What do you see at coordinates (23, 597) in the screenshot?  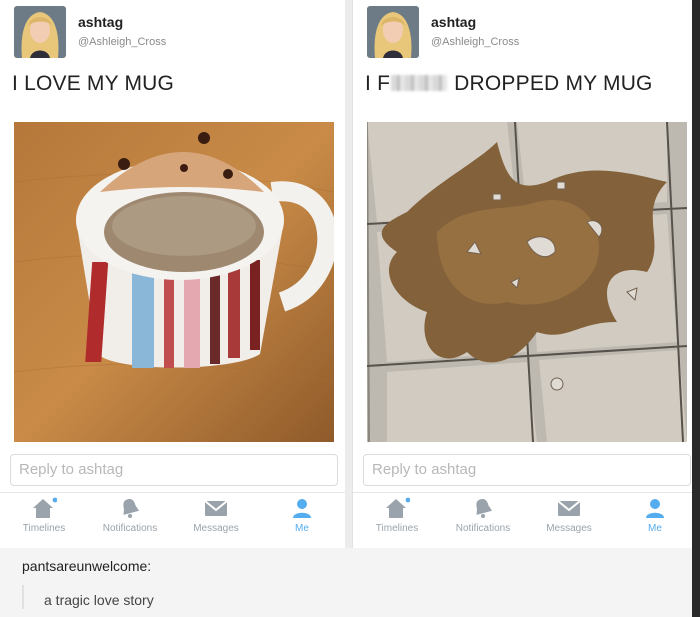 I see `quote-rule` at bounding box center [23, 597].